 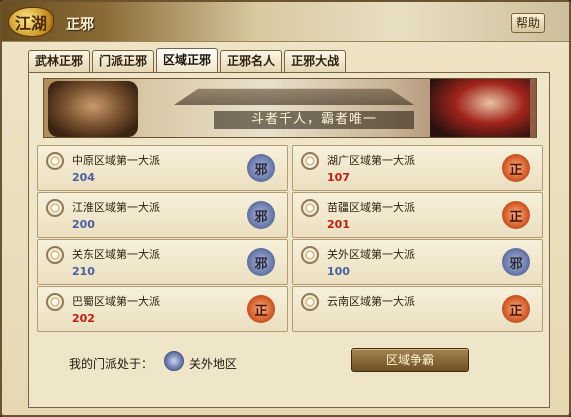 What do you see at coordinates (31, 22) in the screenshot?
I see `game-logo-icon: 江湖` at bounding box center [31, 22].